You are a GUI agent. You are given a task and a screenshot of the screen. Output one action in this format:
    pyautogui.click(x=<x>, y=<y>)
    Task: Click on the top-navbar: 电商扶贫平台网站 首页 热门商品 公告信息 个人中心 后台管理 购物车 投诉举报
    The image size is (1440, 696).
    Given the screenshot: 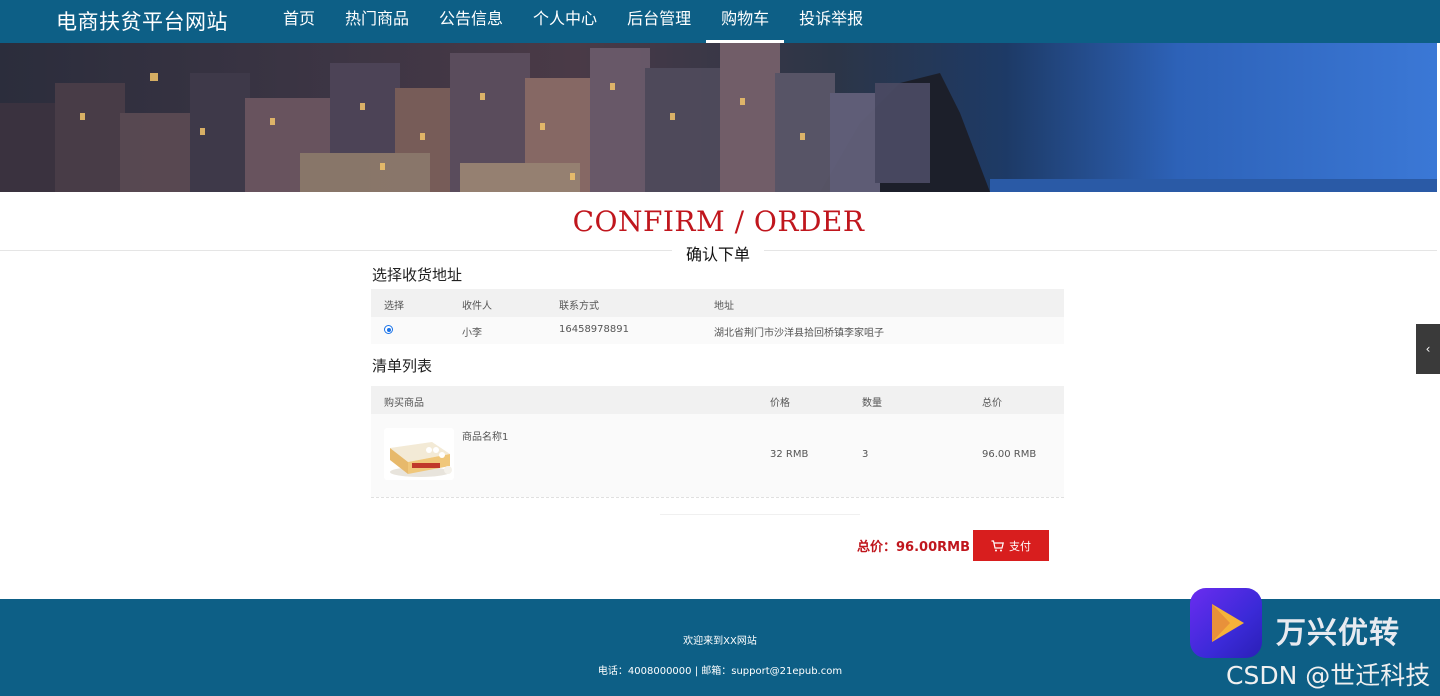 What is the action you would take?
    pyautogui.click(x=720, y=21)
    